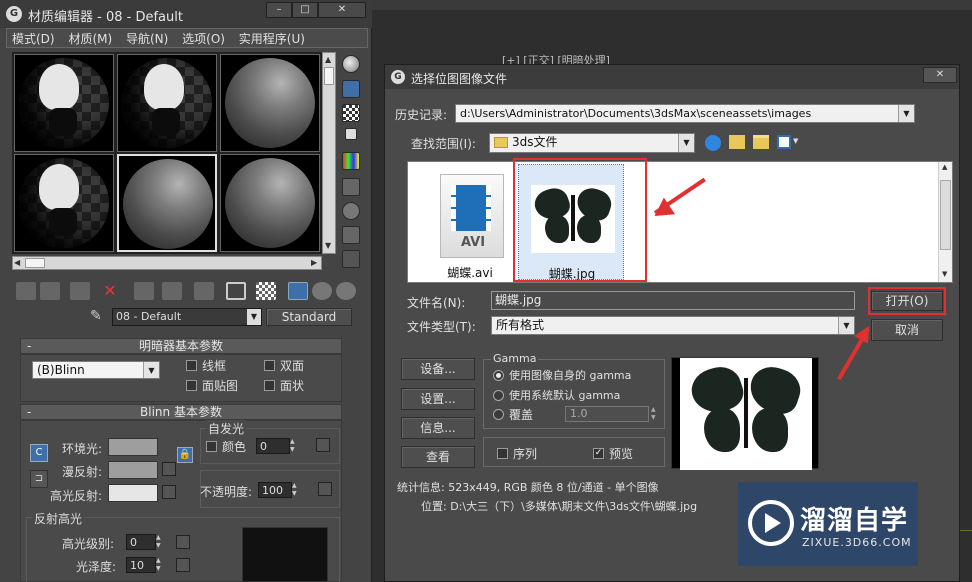 The width and height of the screenshot is (972, 582). Describe the element at coordinates (438, 457) in the screenshot. I see `view-button: 查看` at that location.